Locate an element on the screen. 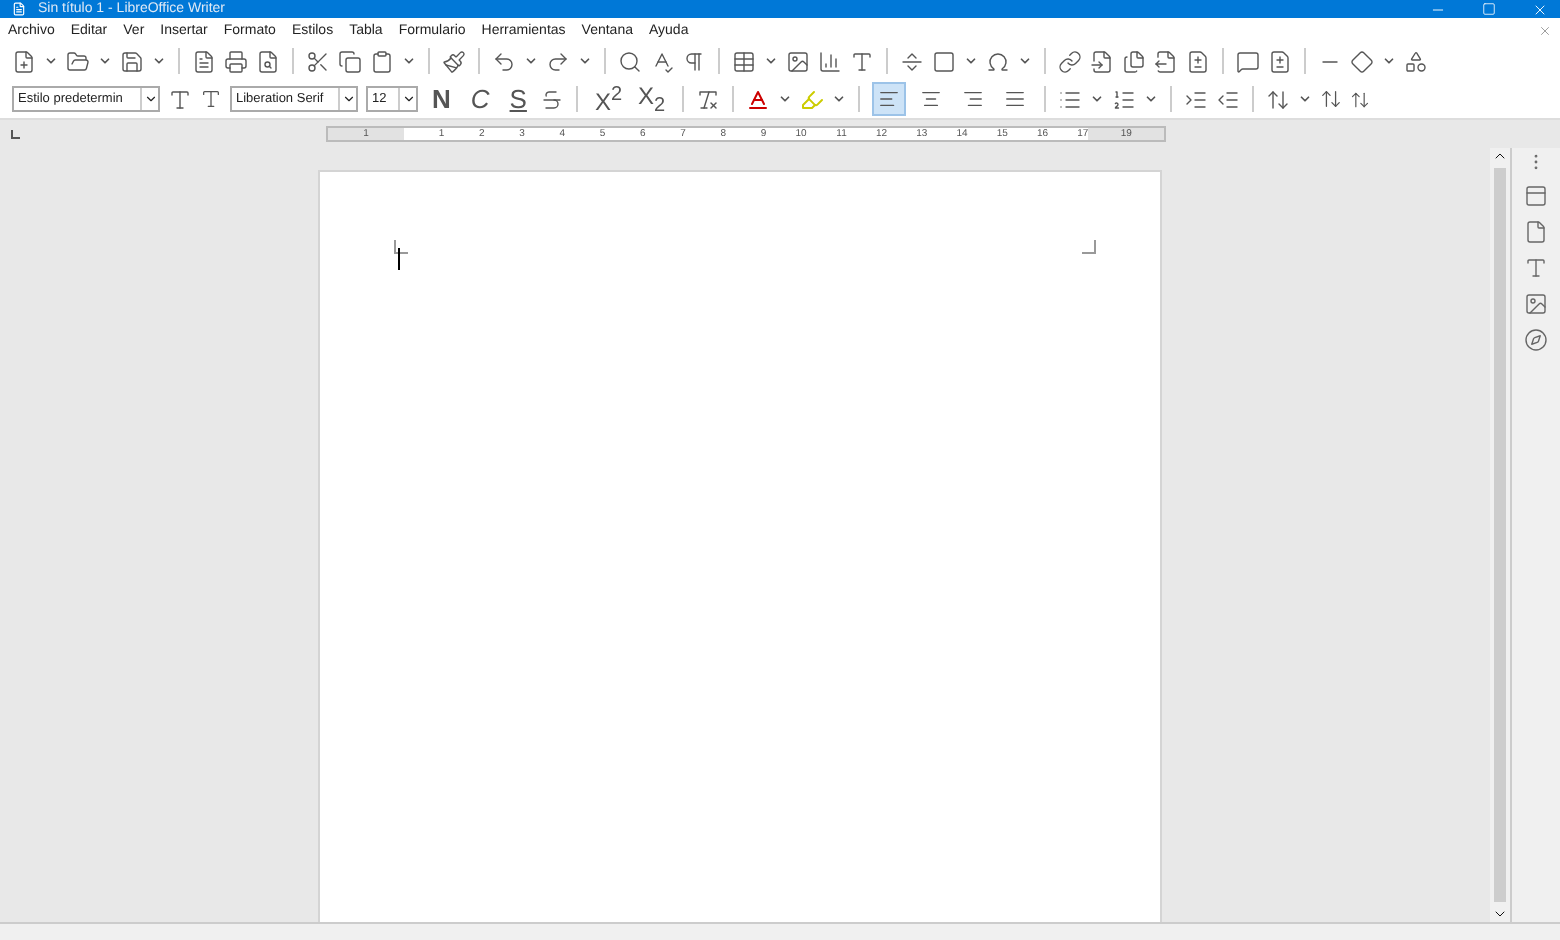 The height and width of the screenshot is (940, 1560). indent-increase-icon is located at coordinates (1195, 99).